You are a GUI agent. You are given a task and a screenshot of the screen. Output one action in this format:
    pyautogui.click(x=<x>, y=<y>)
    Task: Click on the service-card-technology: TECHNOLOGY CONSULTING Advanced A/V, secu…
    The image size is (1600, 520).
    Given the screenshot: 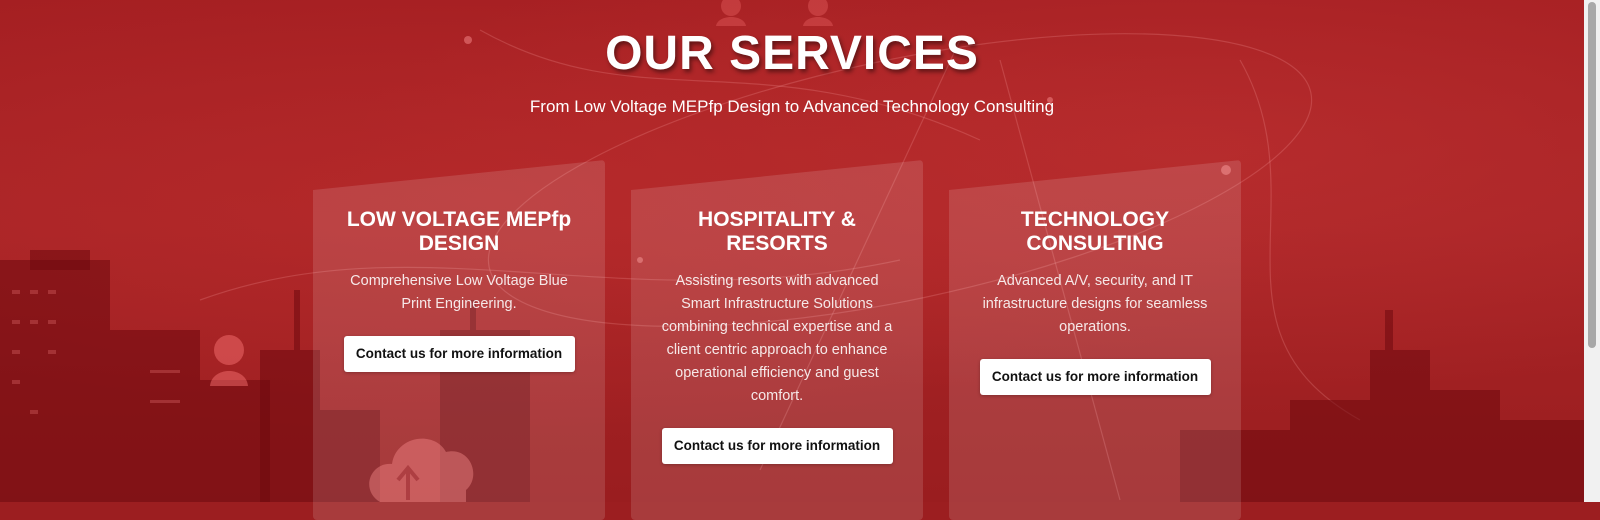 What is the action you would take?
    pyautogui.click(x=1095, y=340)
    